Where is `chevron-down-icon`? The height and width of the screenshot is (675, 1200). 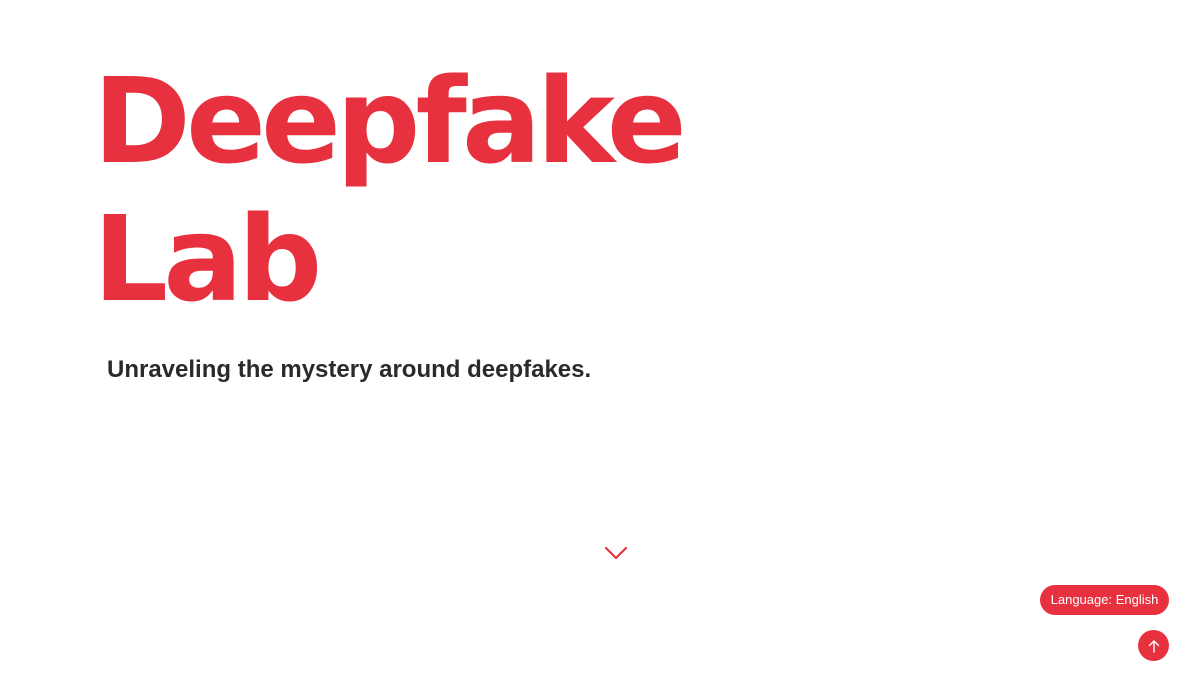 chevron-down-icon is located at coordinates (616, 553).